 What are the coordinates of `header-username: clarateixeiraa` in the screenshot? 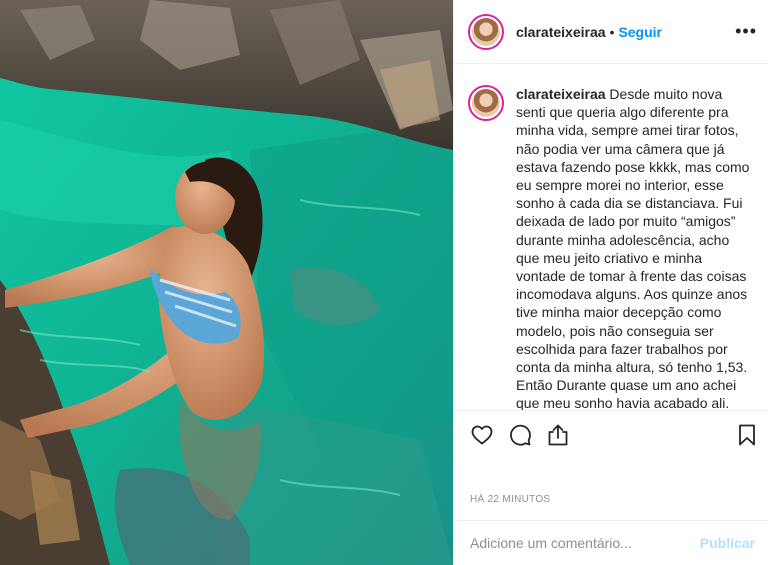 It's located at (561, 32).